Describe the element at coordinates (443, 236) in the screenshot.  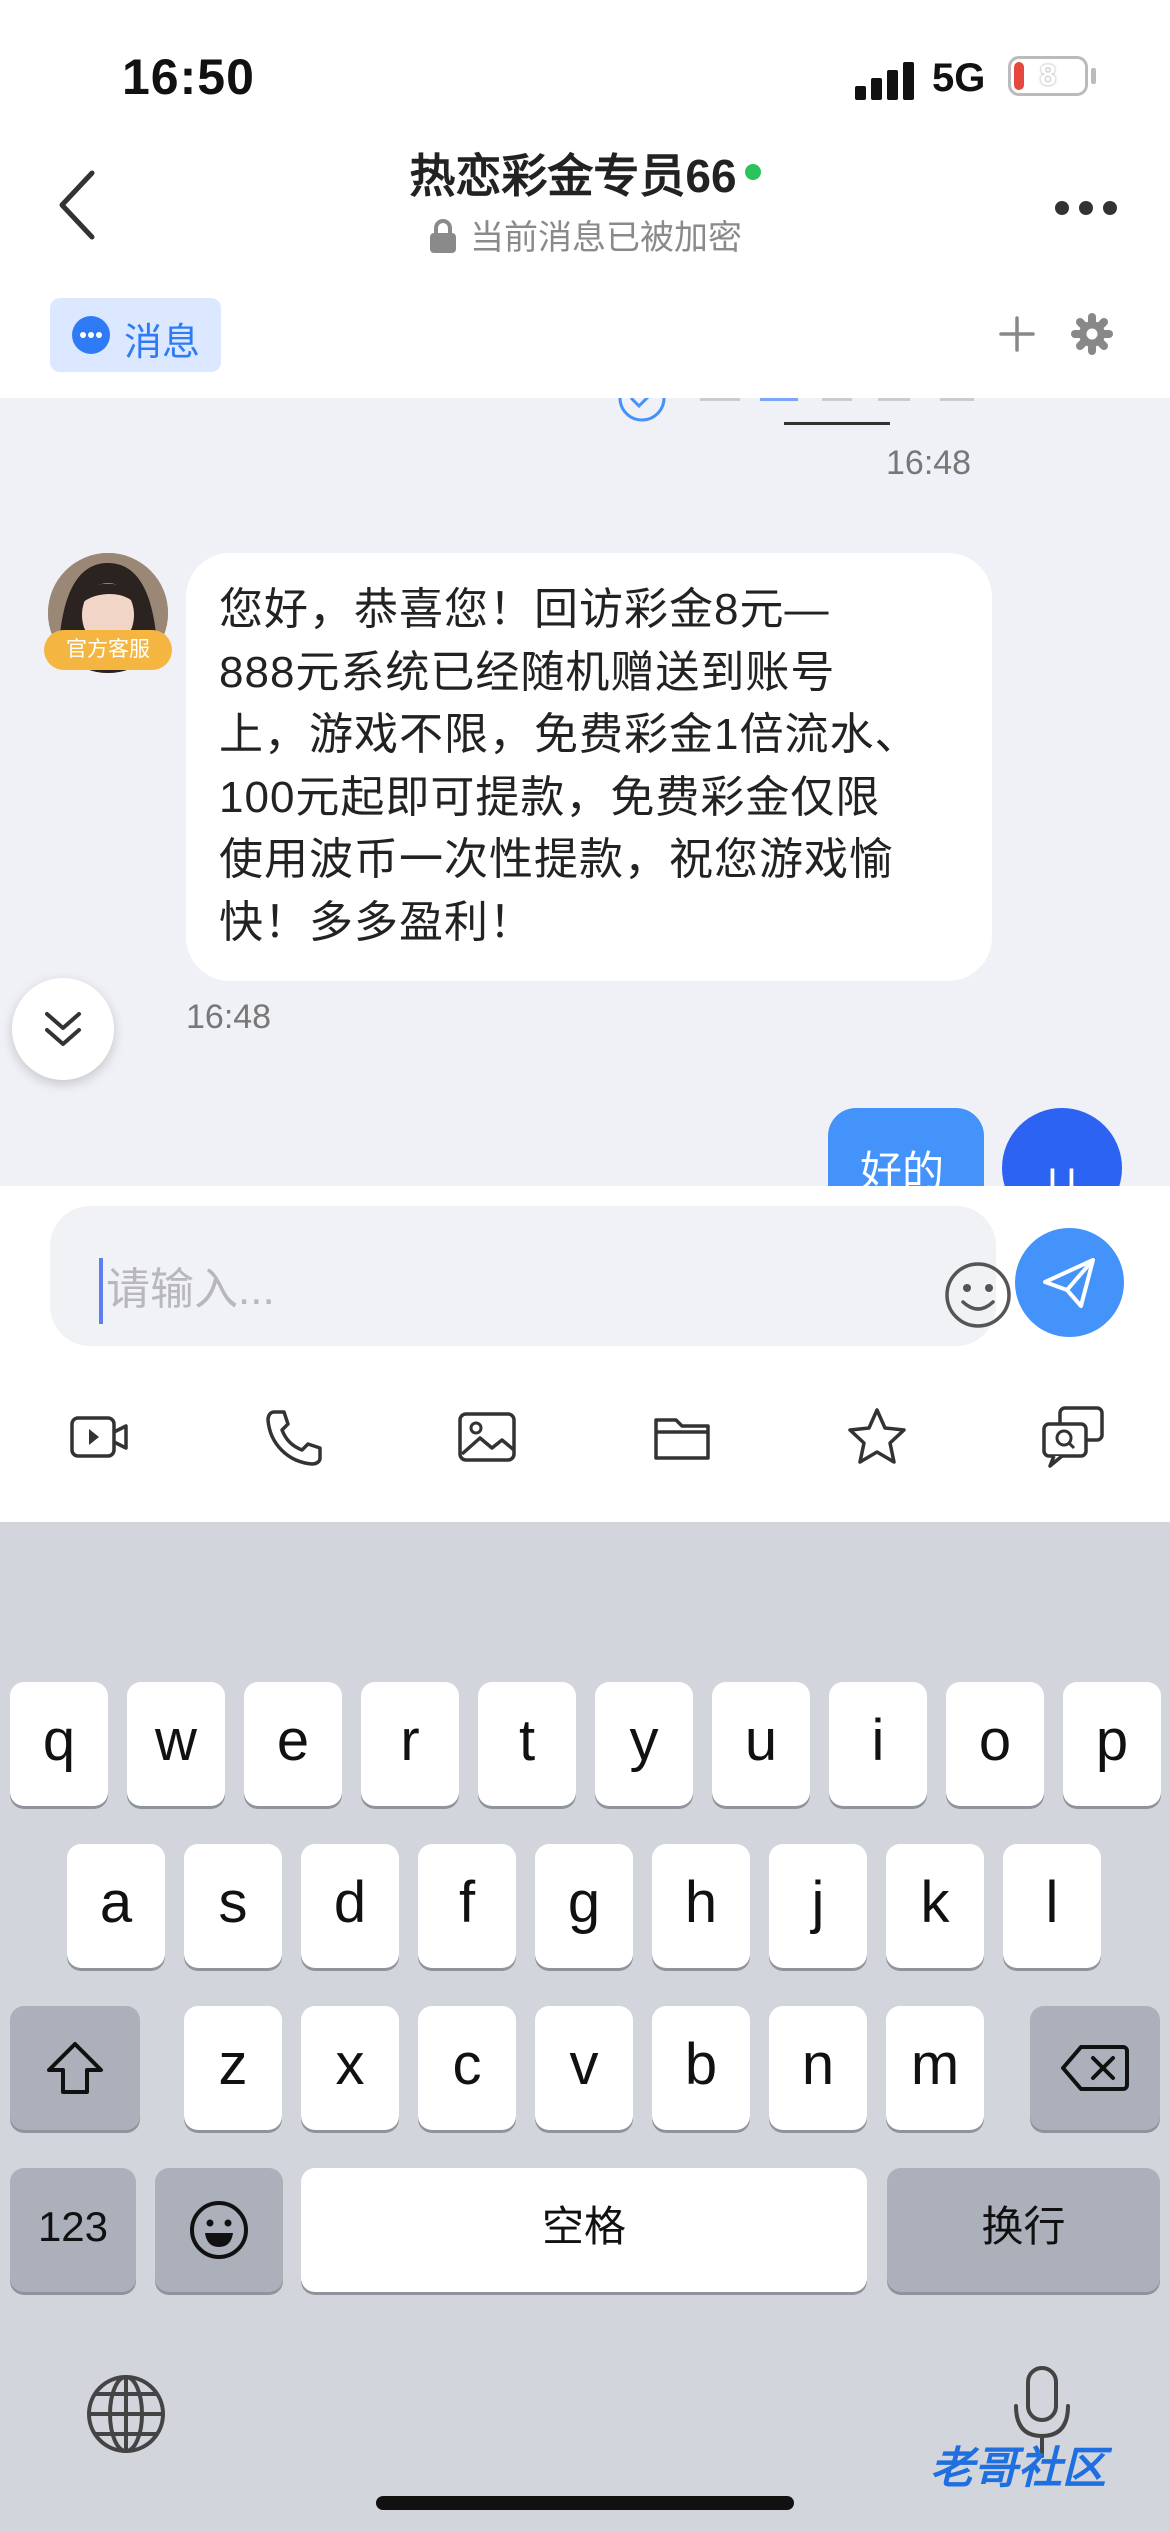
I see `lock-icon` at that location.